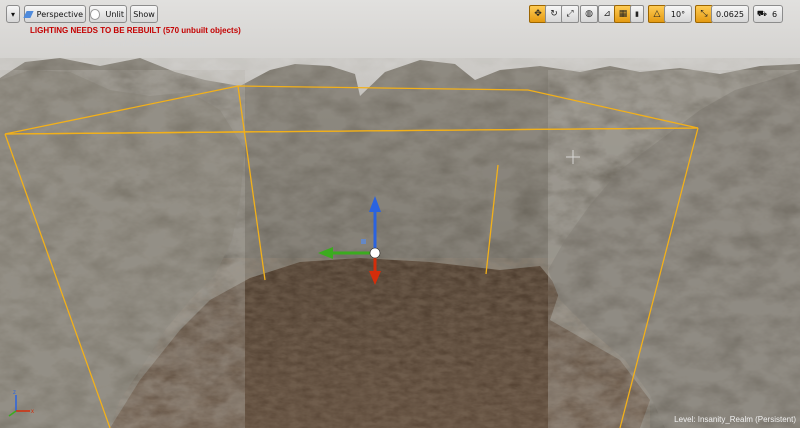 This screenshot has width=800, height=428. I want to click on camera-speed-button: ⛟ 6, so click(768, 14).